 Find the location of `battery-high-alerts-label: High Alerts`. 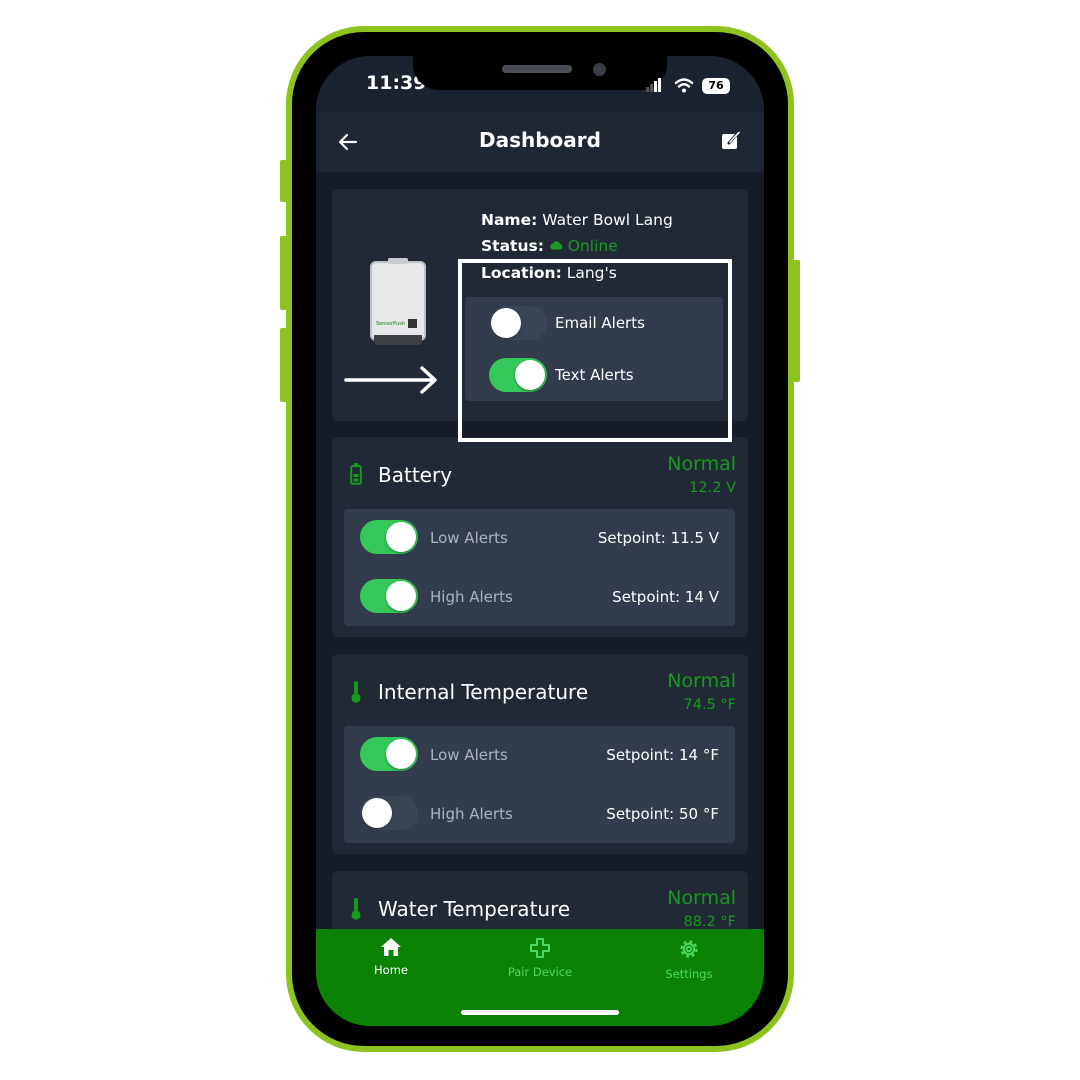

battery-high-alerts-label: High Alerts is located at coordinates (471, 597).